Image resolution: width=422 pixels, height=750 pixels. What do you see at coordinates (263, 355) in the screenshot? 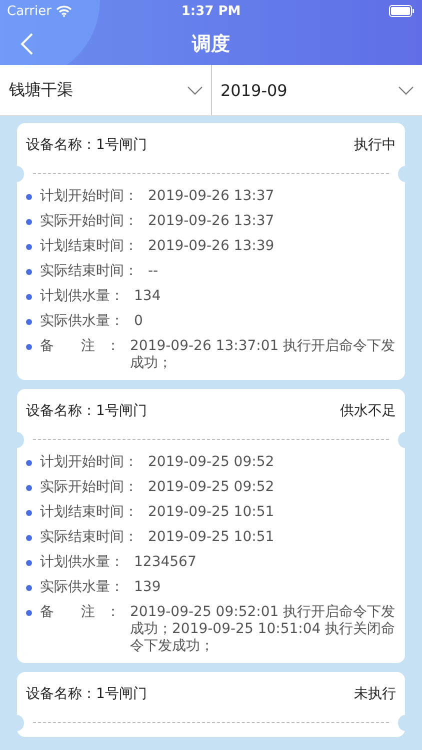
I see `field-value: 2019-09-26 13:37:01 执行开启命令下发成功；` at bounding box center [263, 355].